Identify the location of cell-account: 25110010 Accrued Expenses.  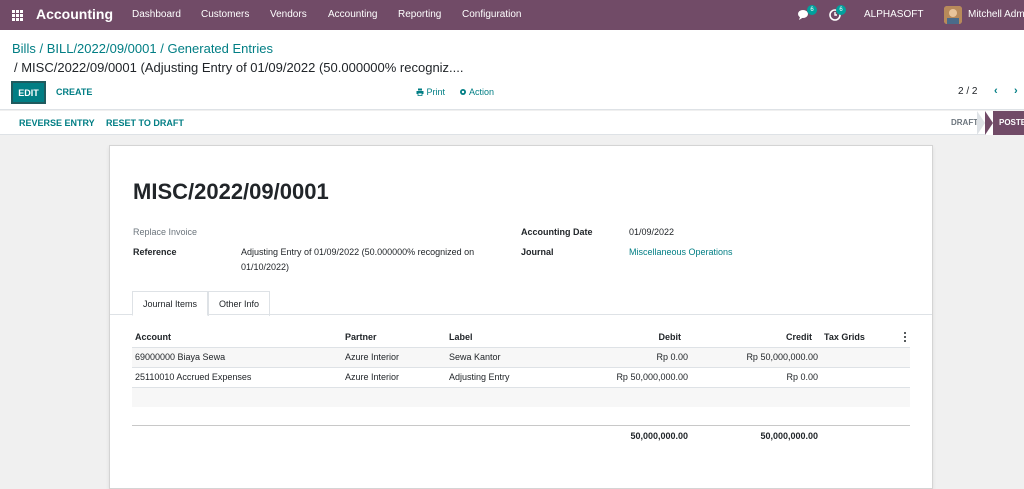
(193, 377).